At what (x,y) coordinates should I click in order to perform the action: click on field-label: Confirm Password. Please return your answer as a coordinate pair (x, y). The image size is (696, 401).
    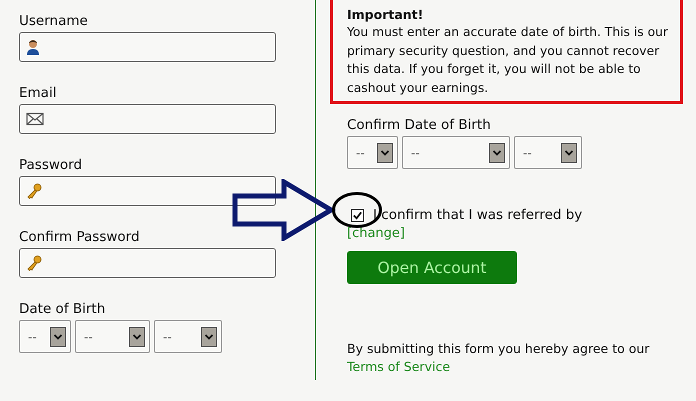
    Looking at the image, I should click on (80, 237).